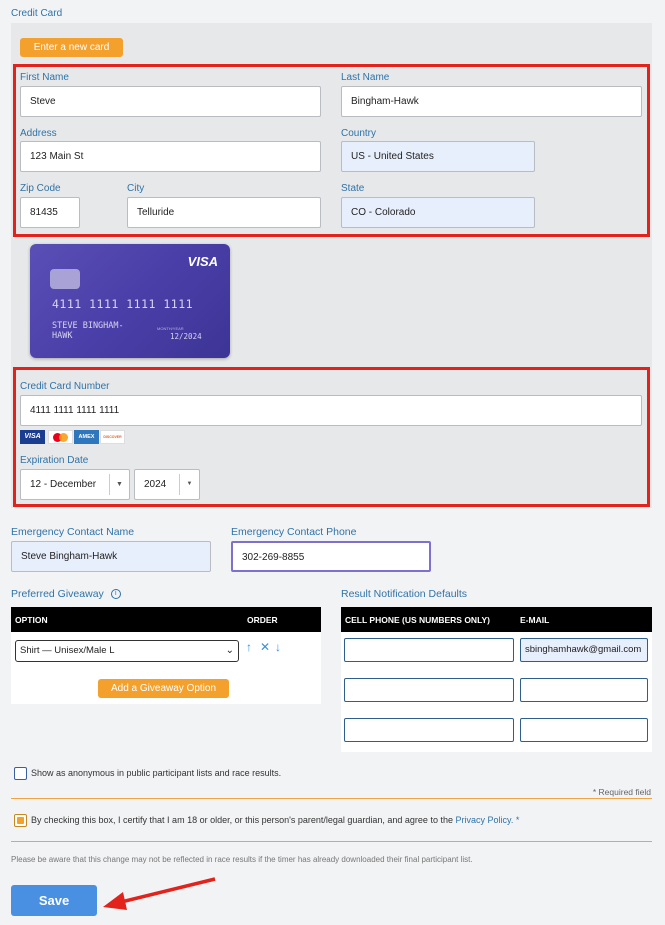 The image size is (665, 925). I want to click on add-giveaway-button: Add a Giveaway Option, so click(163, 688).